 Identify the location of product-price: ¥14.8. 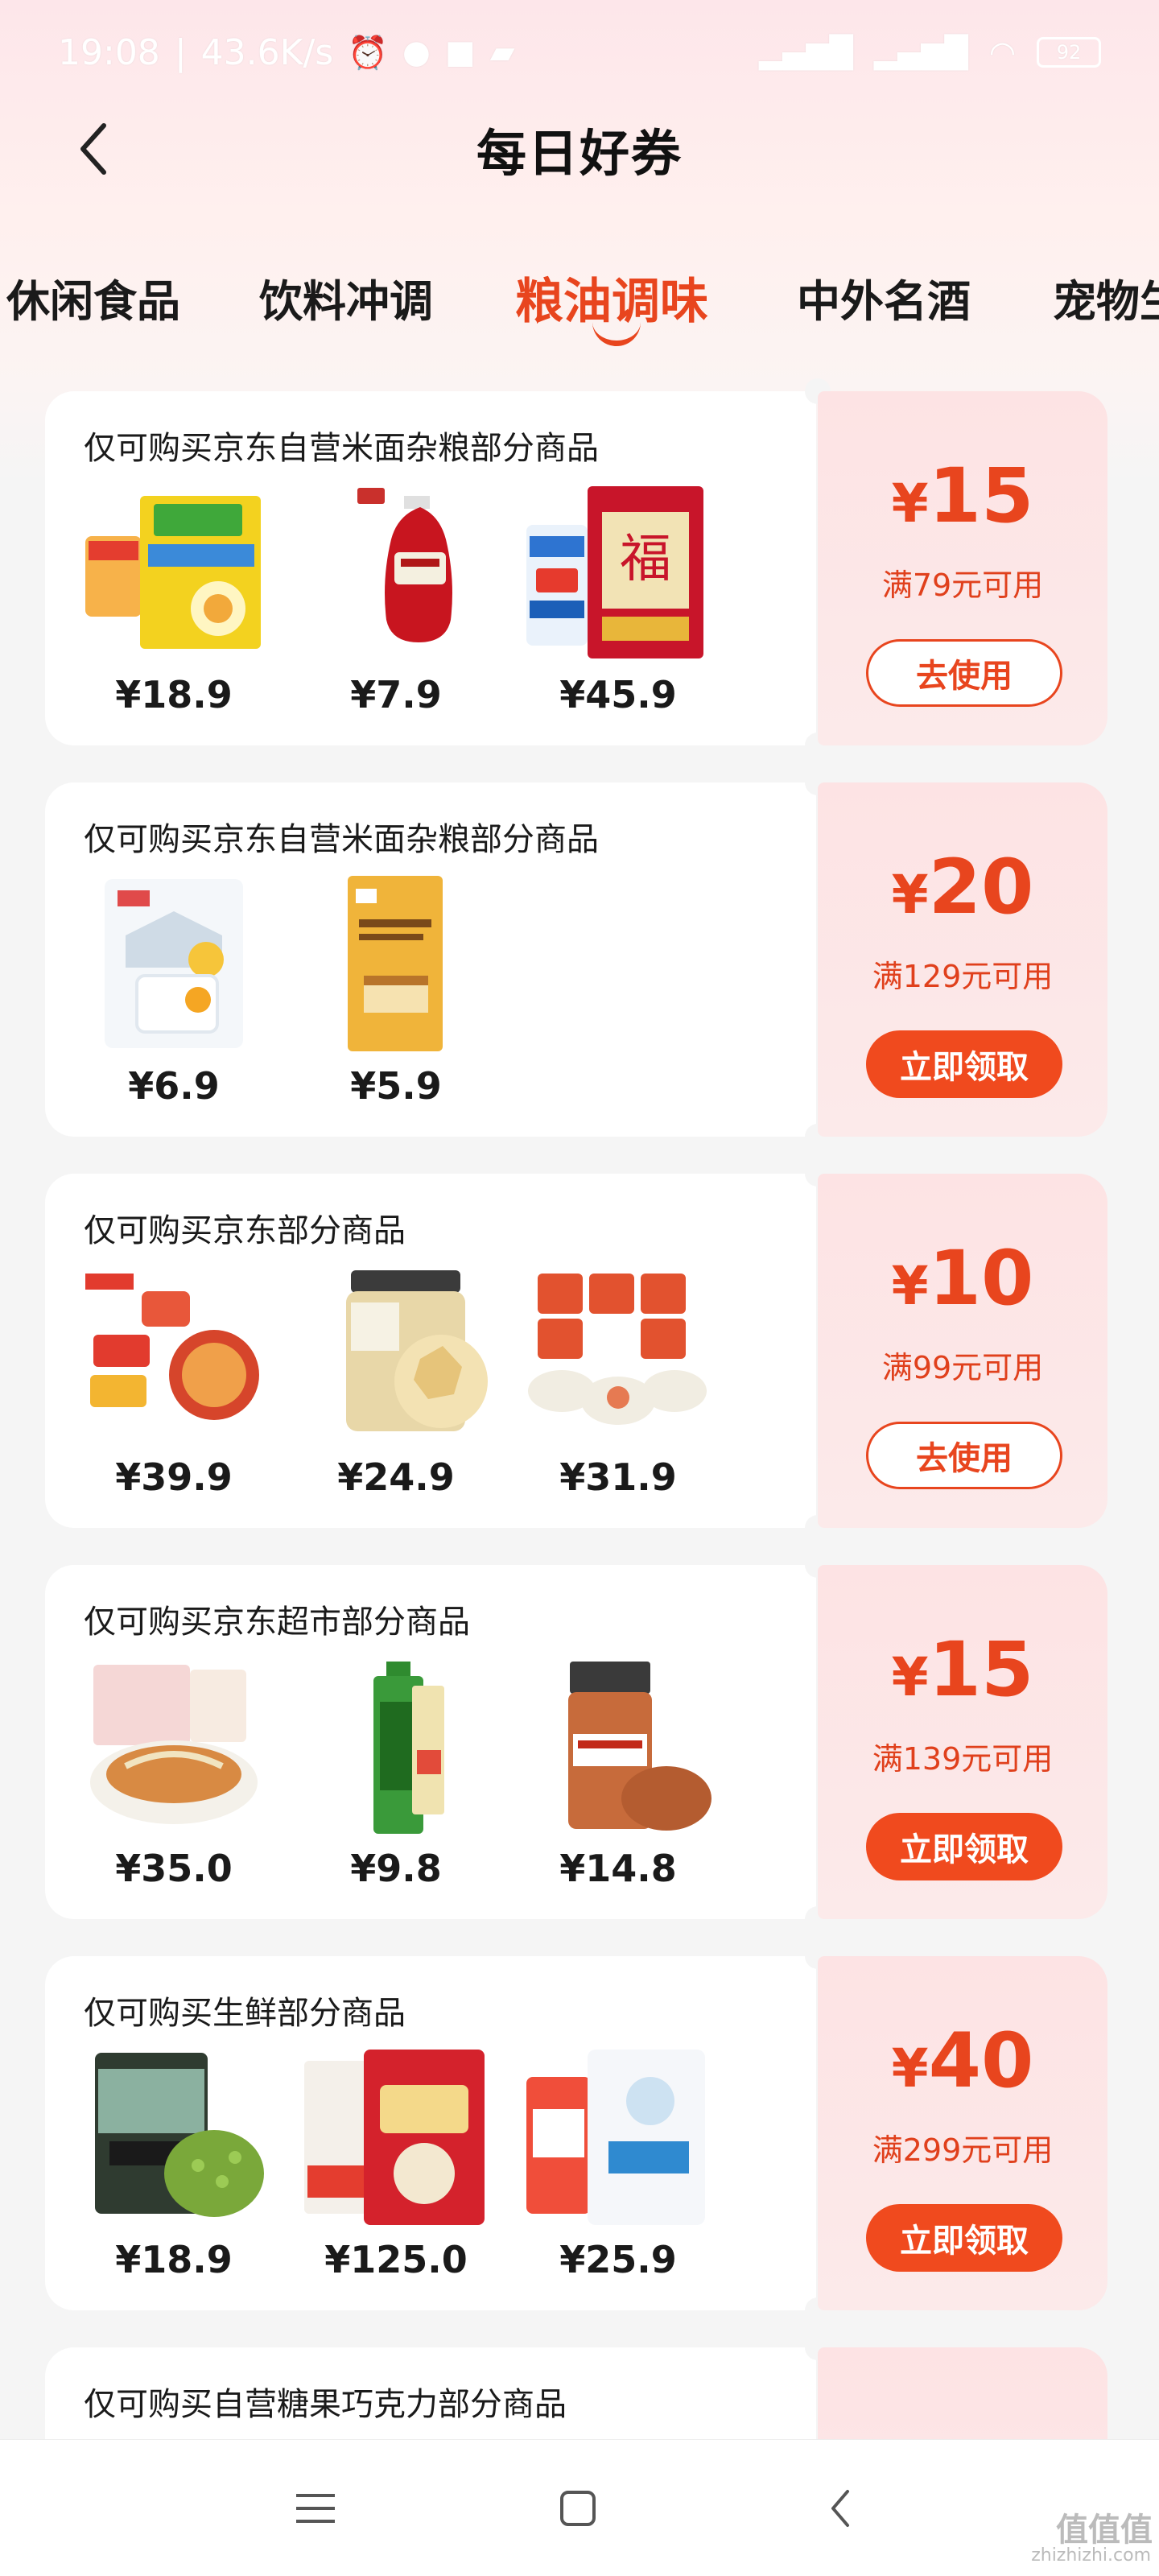
(618, 1868).